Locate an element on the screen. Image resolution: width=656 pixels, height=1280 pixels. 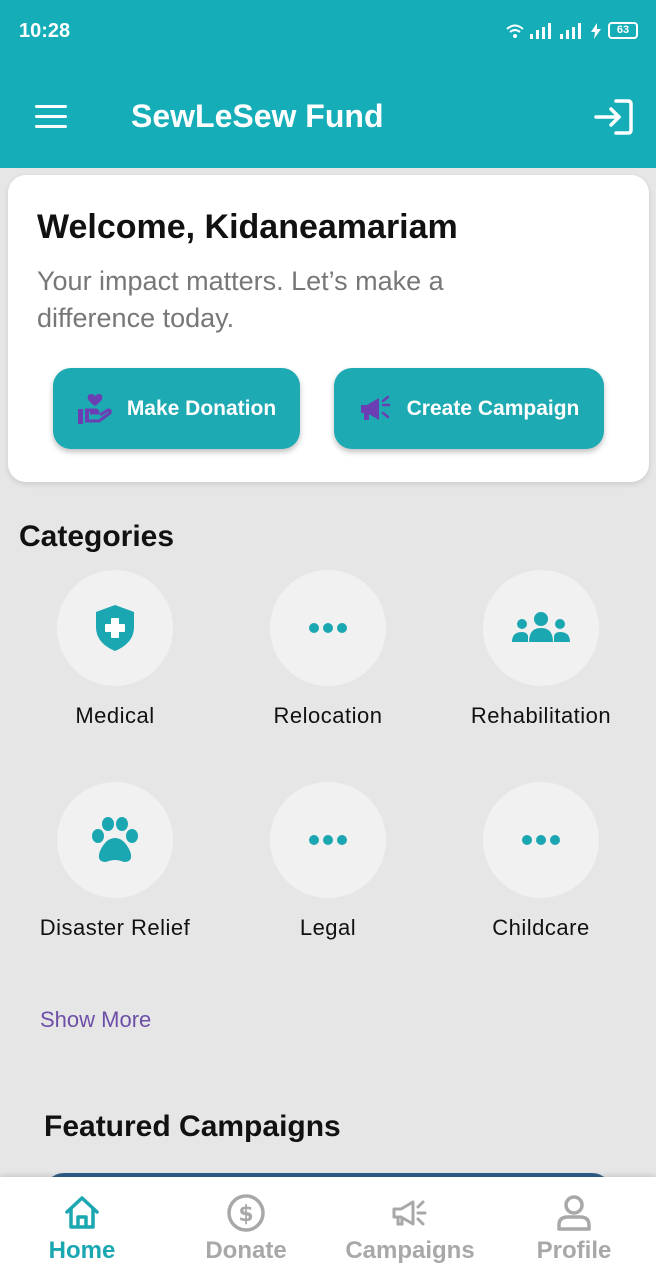
nav-campaigns-label: Campaigns is located at coordinates (410, 1250).